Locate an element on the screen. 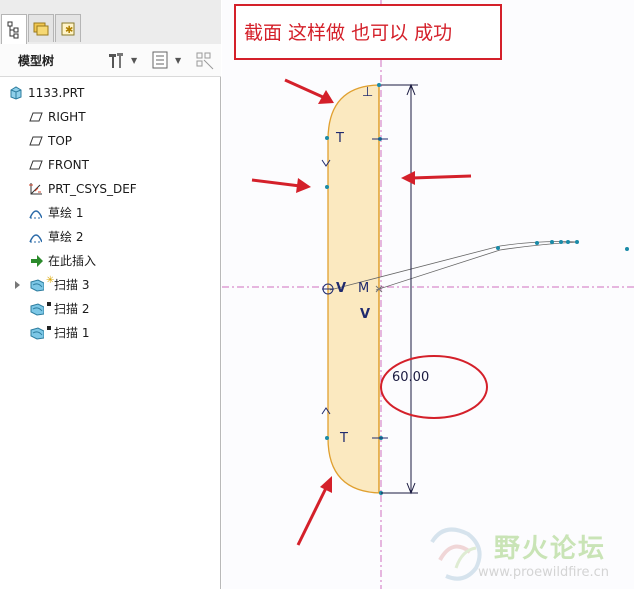 This screenshot has width=634, height=589. arrow-mid-left is located at coordinates (276, 183).